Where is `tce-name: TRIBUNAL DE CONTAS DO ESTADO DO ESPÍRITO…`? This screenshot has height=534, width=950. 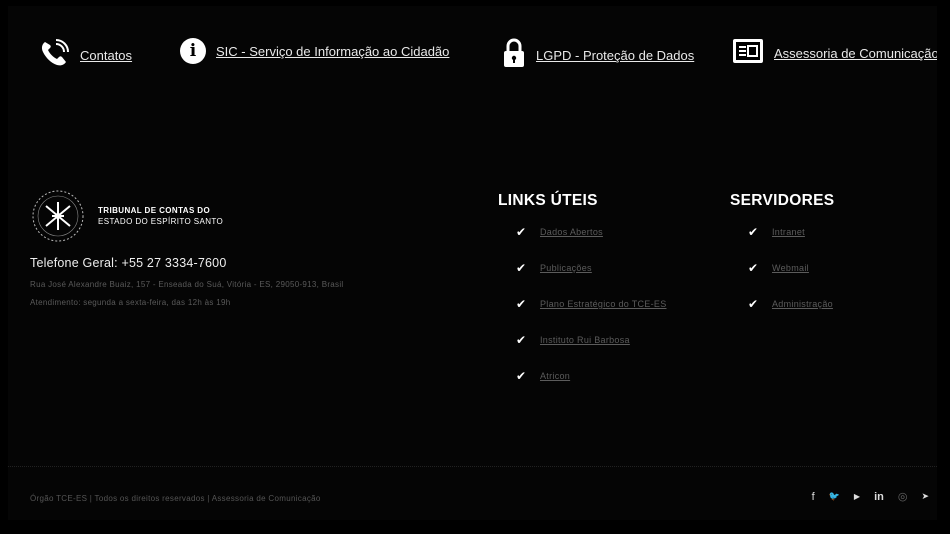
tce-name: TRIBUNAL DE CONTAS DO ESTADO DO ESPÍRITO… is located at coordinates (160, 216).